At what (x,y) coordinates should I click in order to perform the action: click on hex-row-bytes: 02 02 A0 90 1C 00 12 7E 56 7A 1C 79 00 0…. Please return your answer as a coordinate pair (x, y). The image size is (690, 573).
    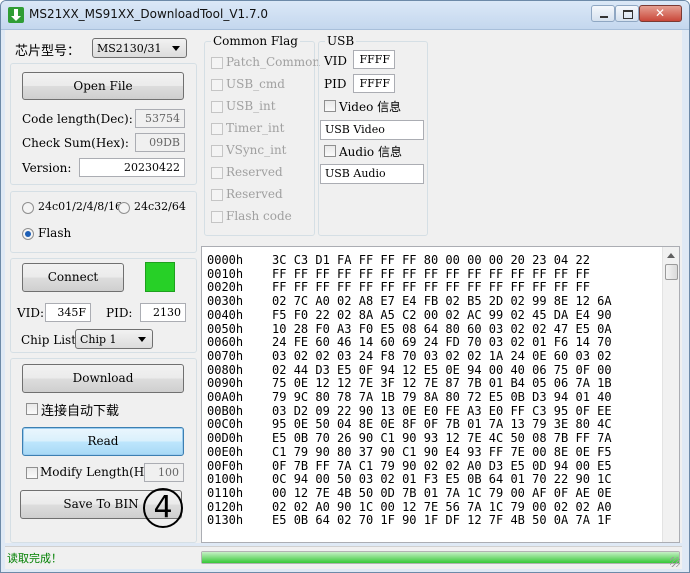
    Looking at the image, I should click on (442, 506).